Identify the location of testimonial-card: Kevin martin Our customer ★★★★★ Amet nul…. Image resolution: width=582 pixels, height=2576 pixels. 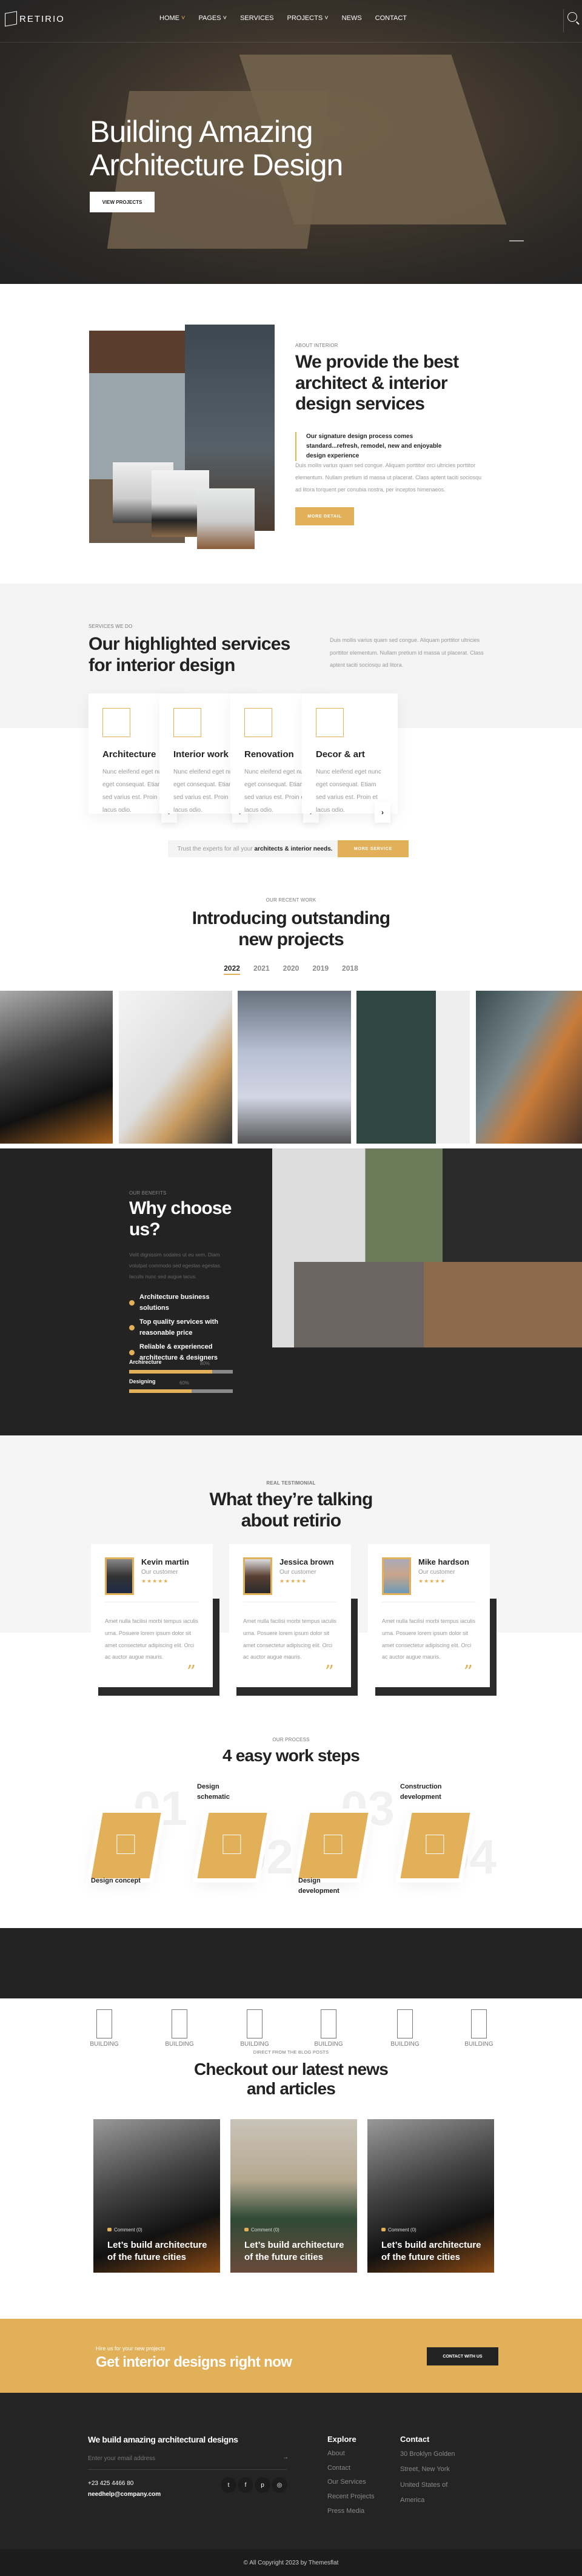
(152, 1615).